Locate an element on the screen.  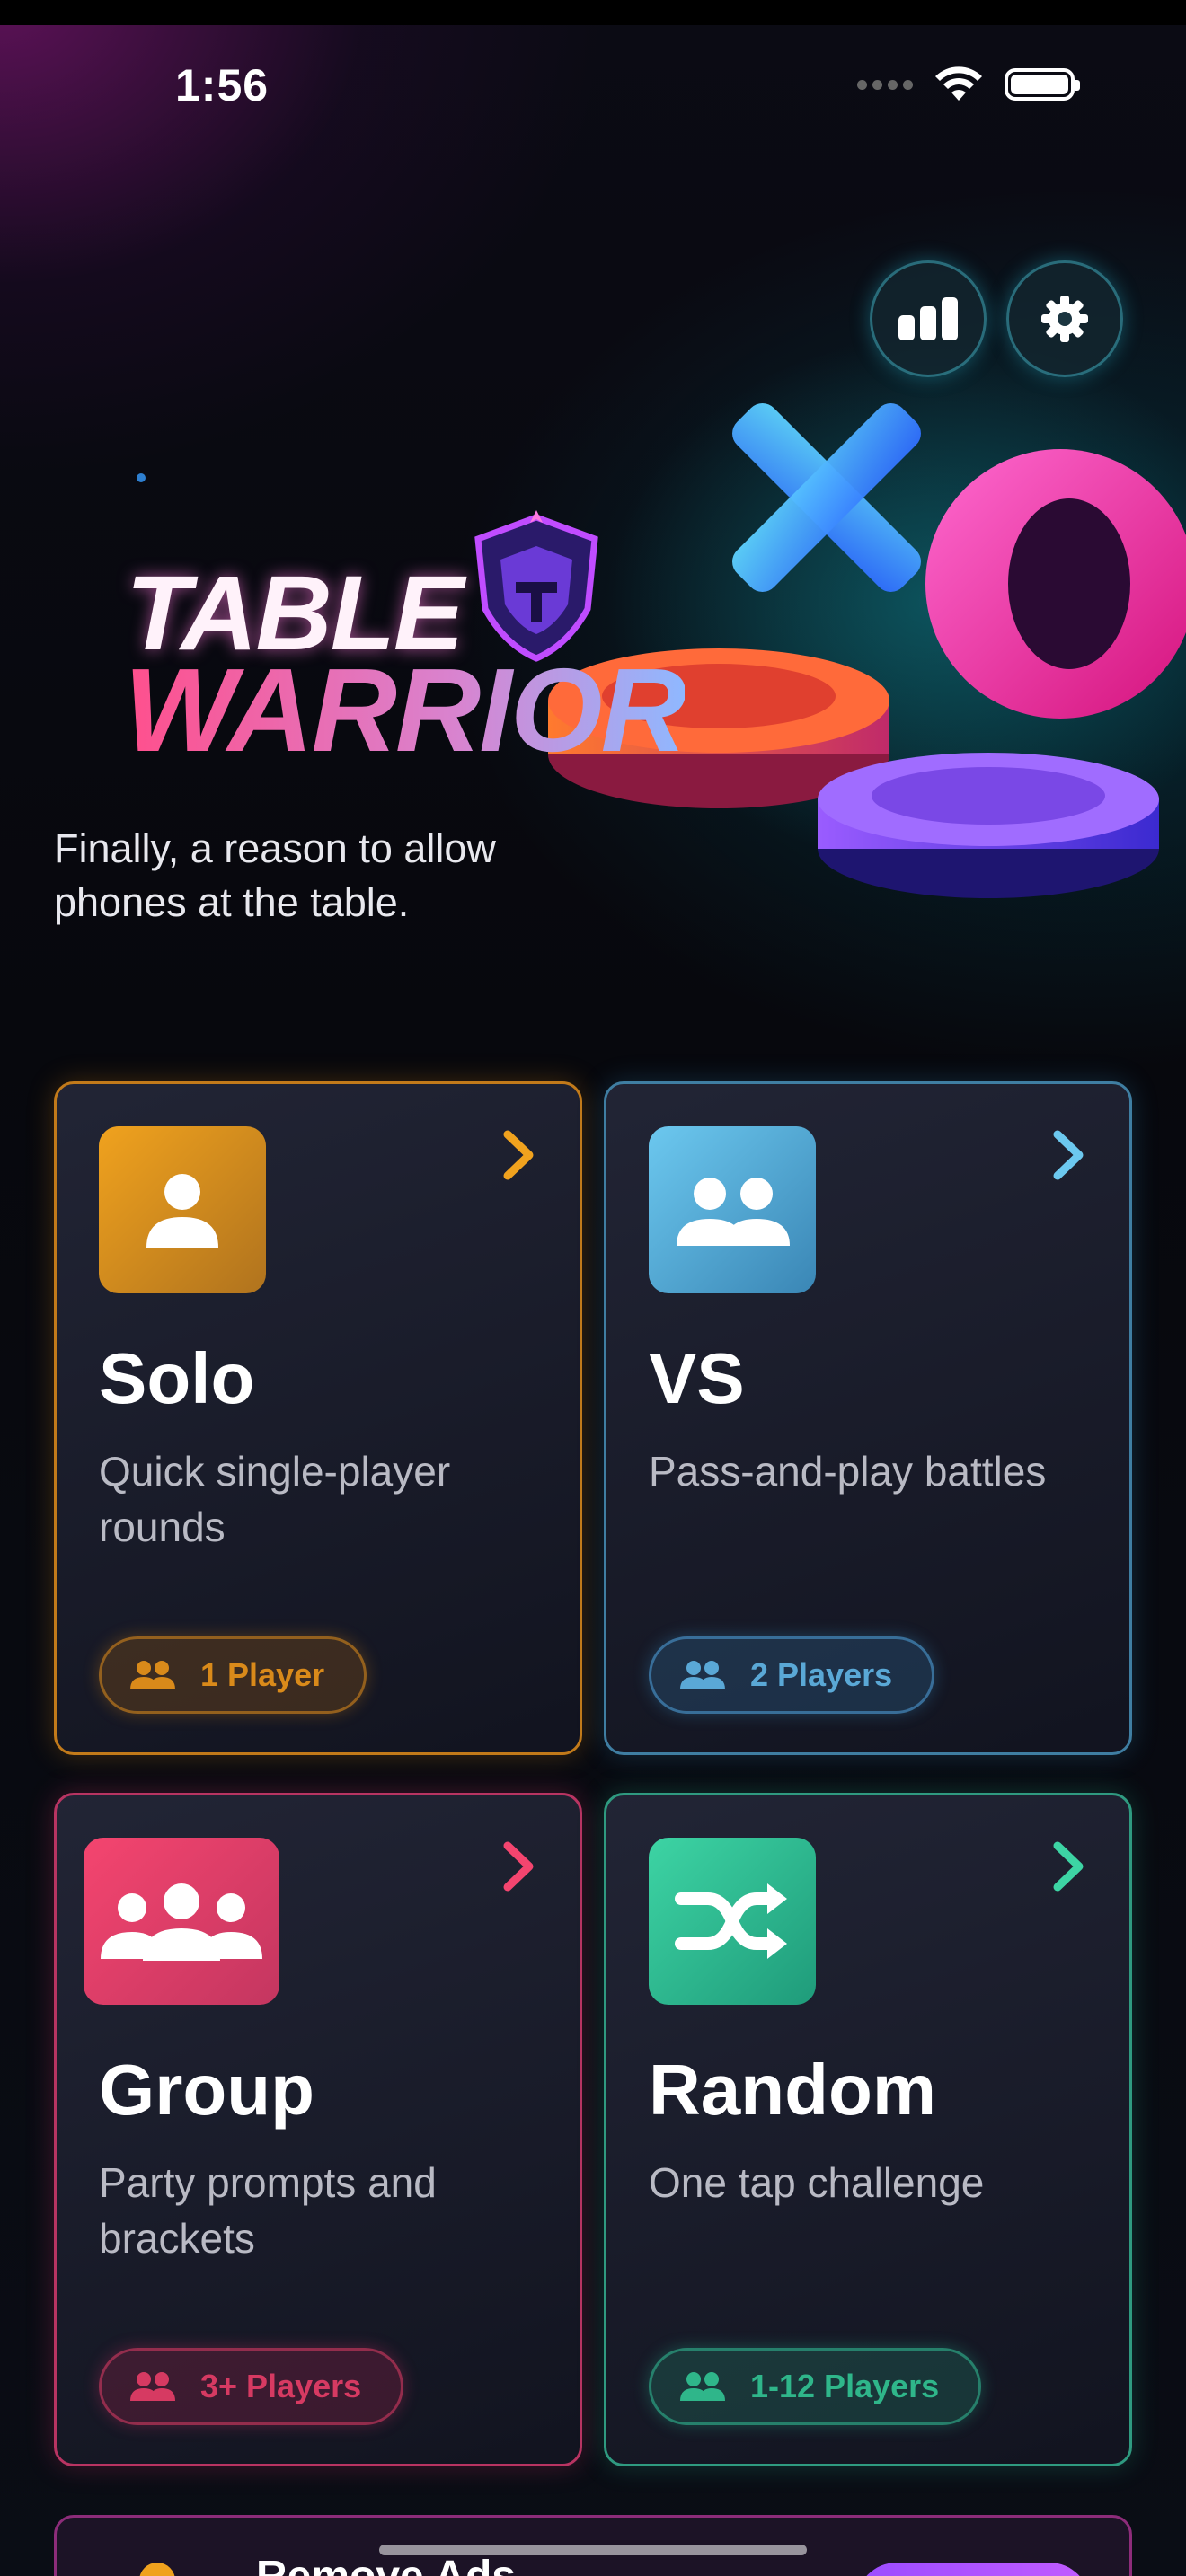
mode-description: Party prompts and brackets is located at coordinates (268, 2210).